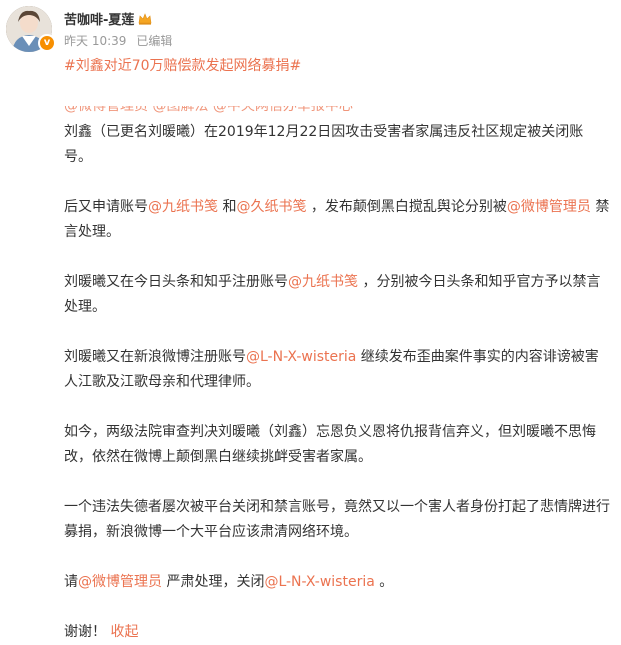 Image resolution: width=621 pixels, height=645 pixels. Describe the element at coordinates (124, 632) in the screenshot. I see `collapse-link: 收起` at that location.